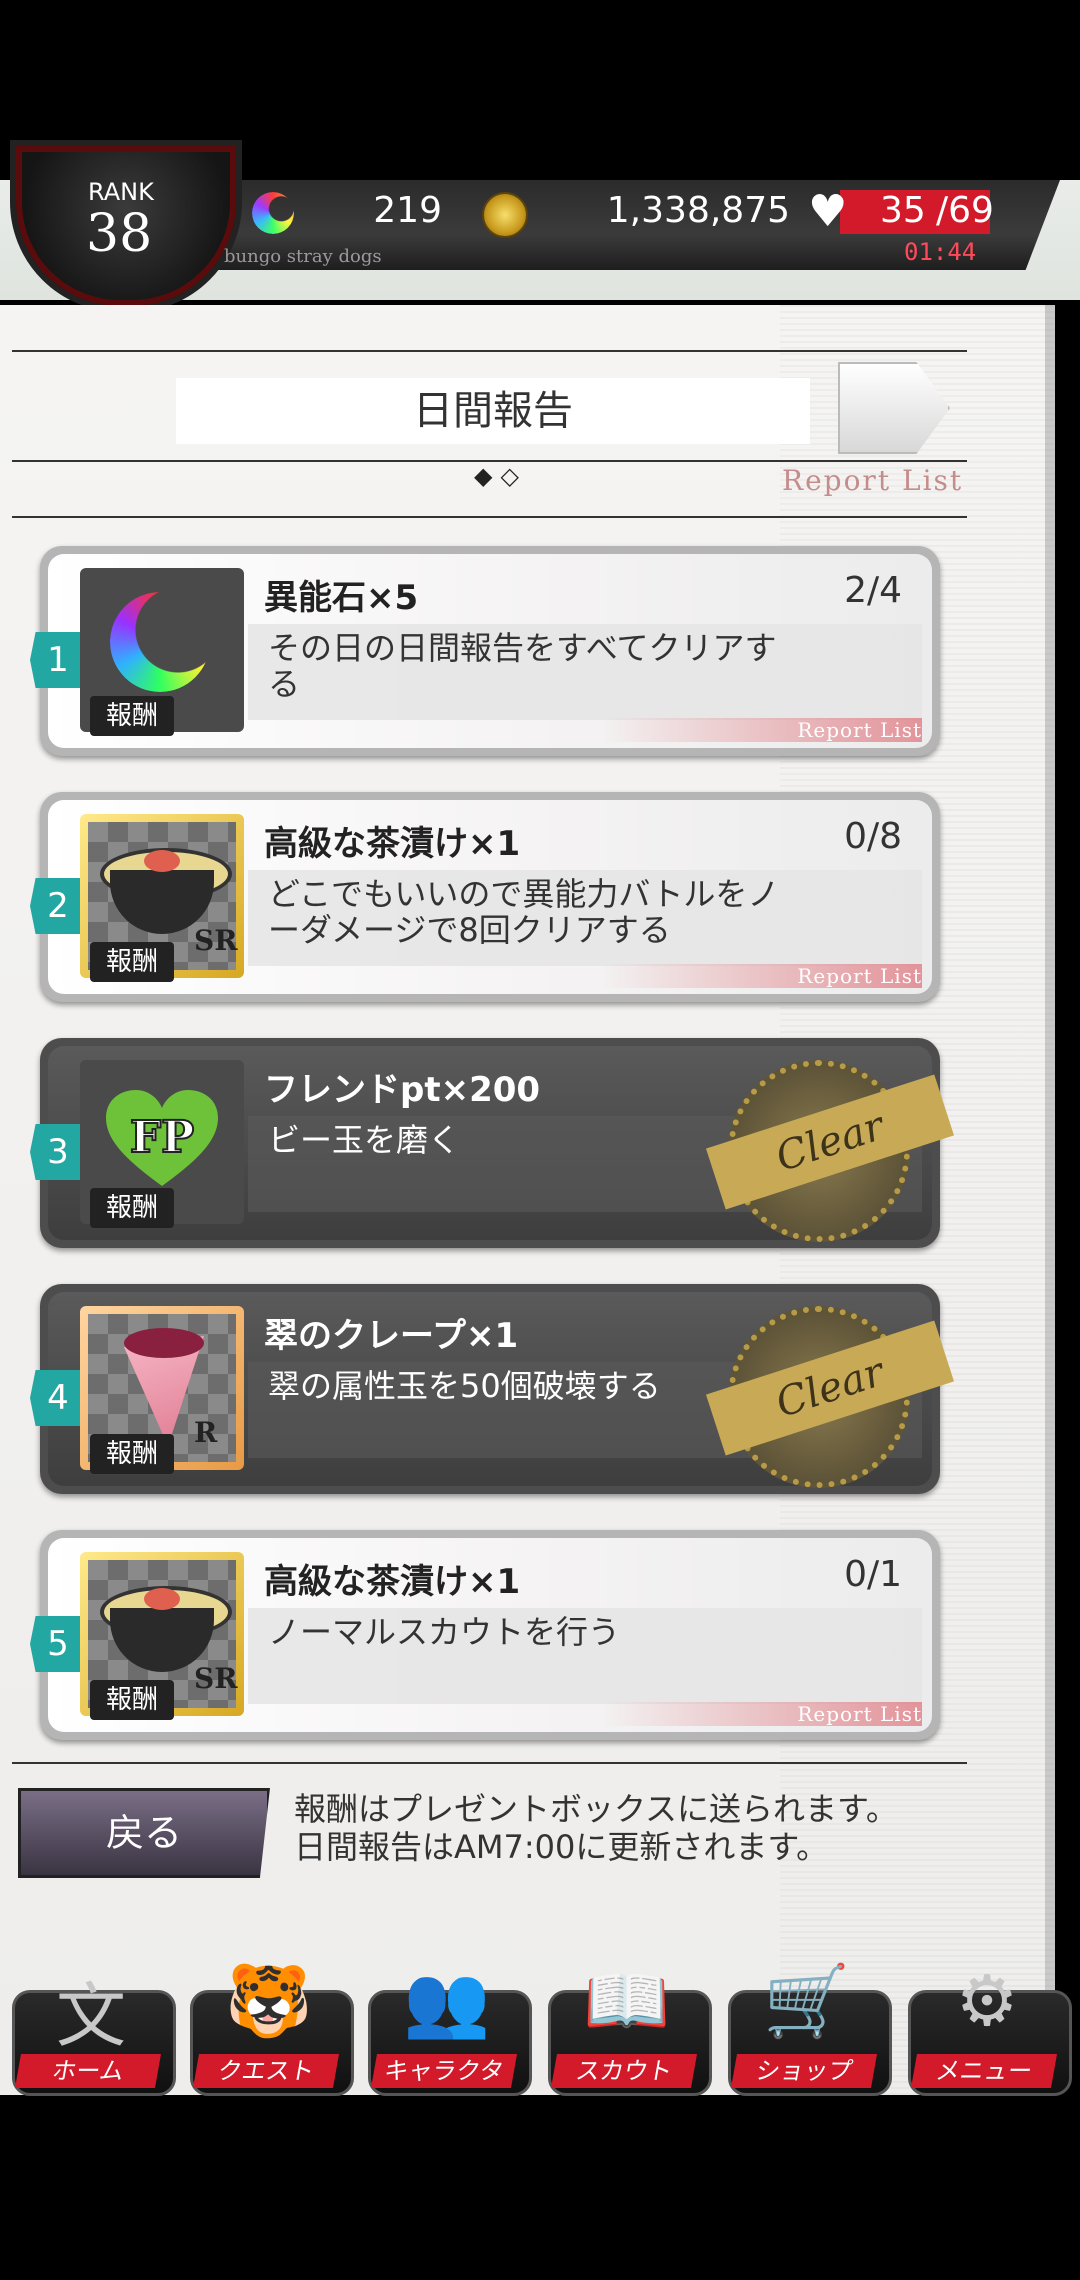  What do you see at coordinates (987, 2001) in the screenshot?
I see `gear-icon: ⚙` at bounding box center [987, 2001].